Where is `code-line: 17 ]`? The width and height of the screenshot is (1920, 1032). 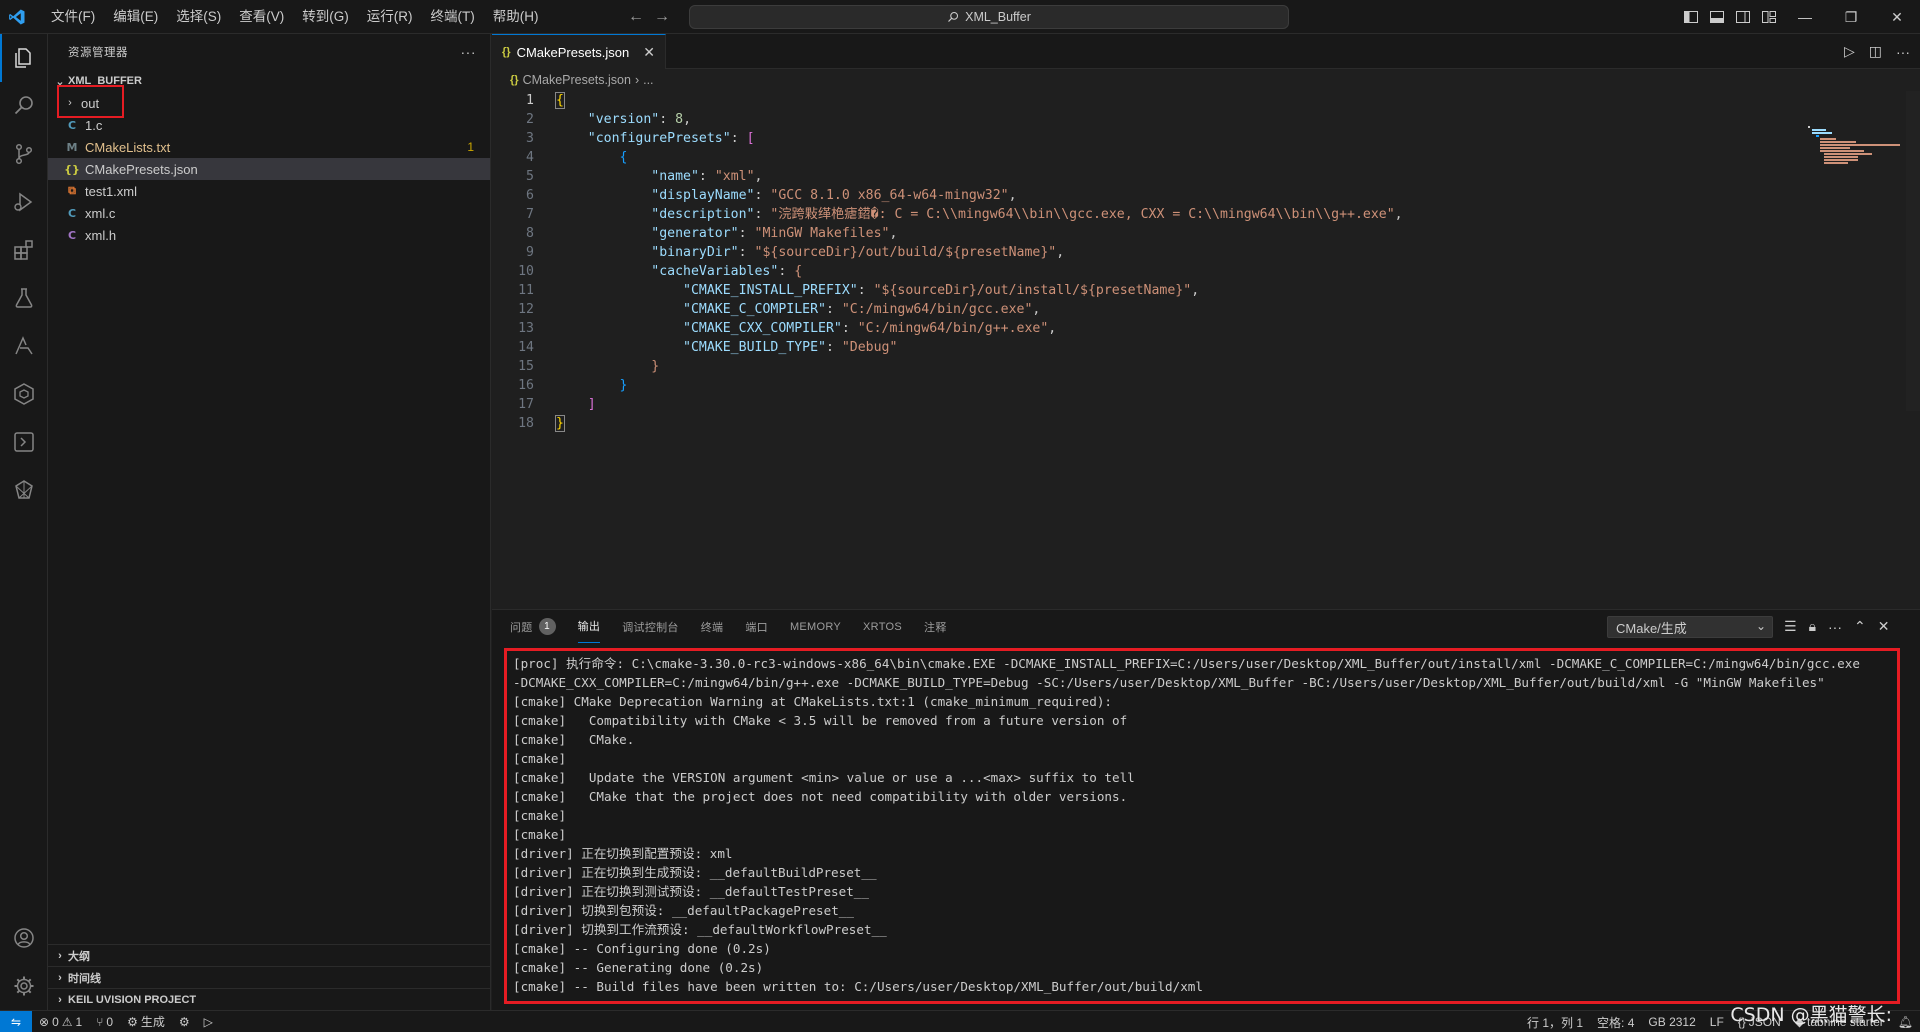 code-line: 17 ] is located at coordinates (1192, 404).